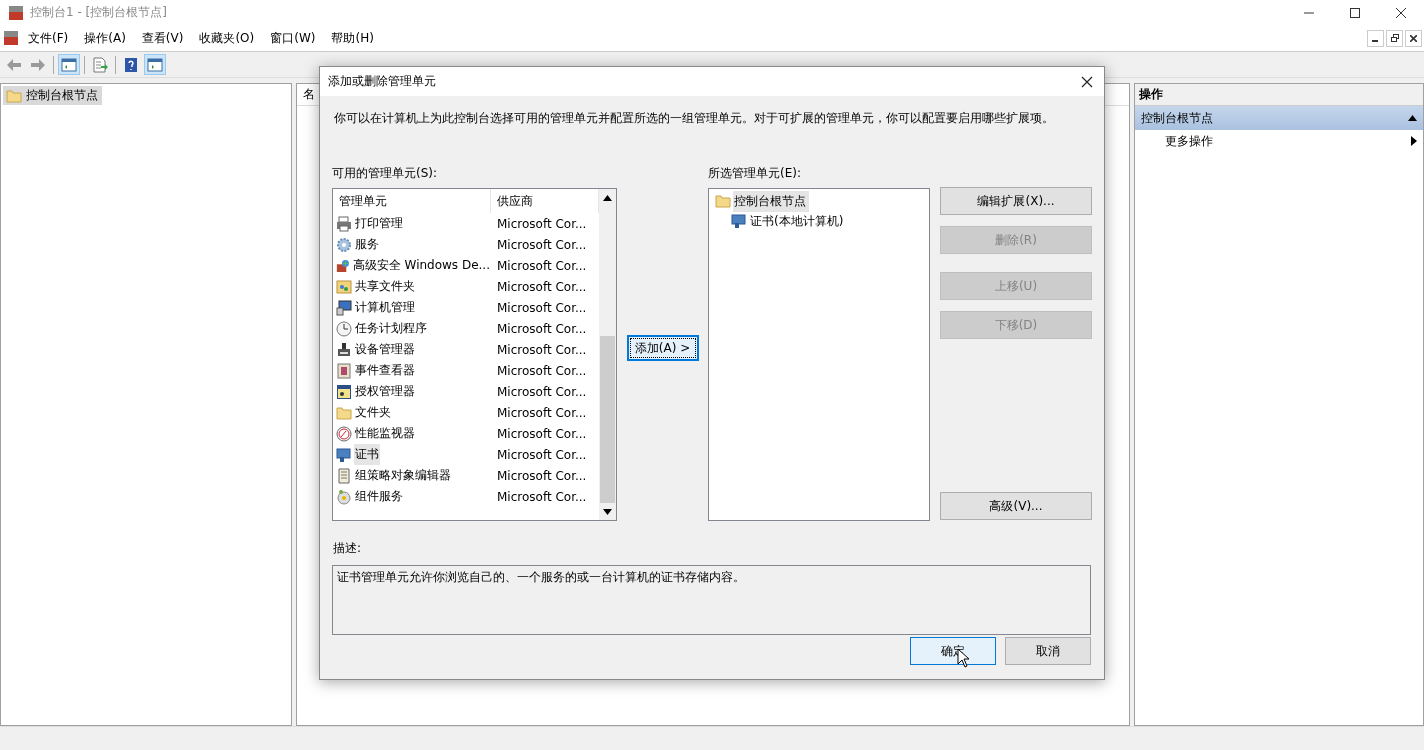  Describe the element at coordinates (344, 496) in the screenshot. I see `component-icon` at that location.